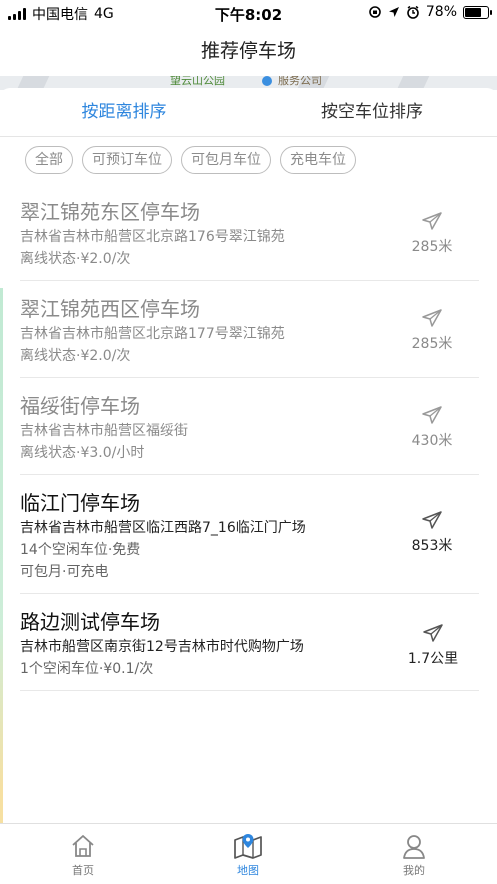 The height and width of the screenshot is (884, 497). Describe the element at coordinates (473, 12) in the screenshot. I see `battery-fill` at that location.